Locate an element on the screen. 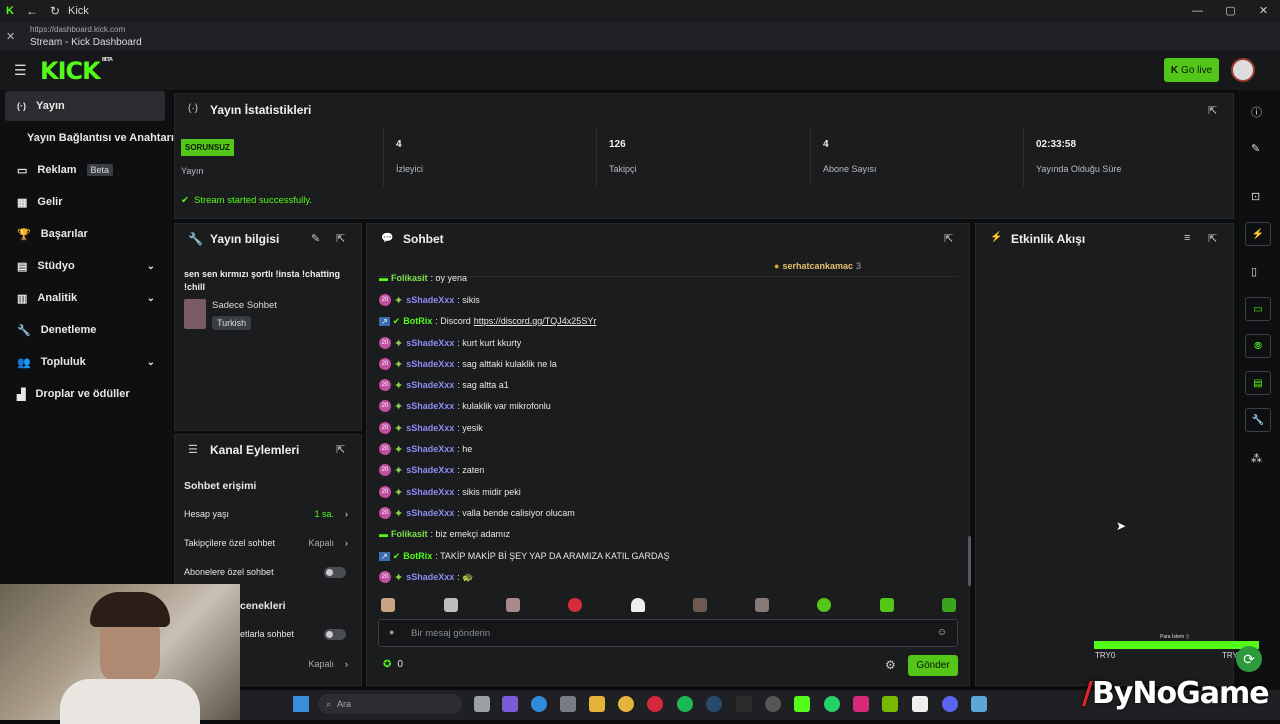 This screenshot has width=1280, height=724. stream-info-title: Yayın bilgisi is located at coordinates (245, 239).